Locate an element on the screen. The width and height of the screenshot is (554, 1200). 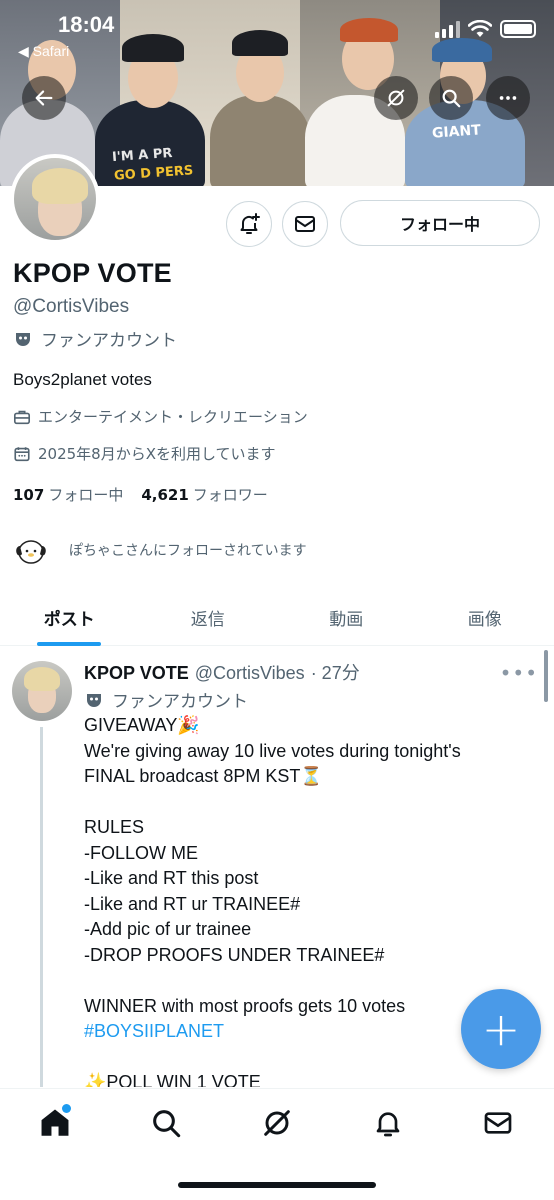
messages-icon is located at coordinates (498, 1123).